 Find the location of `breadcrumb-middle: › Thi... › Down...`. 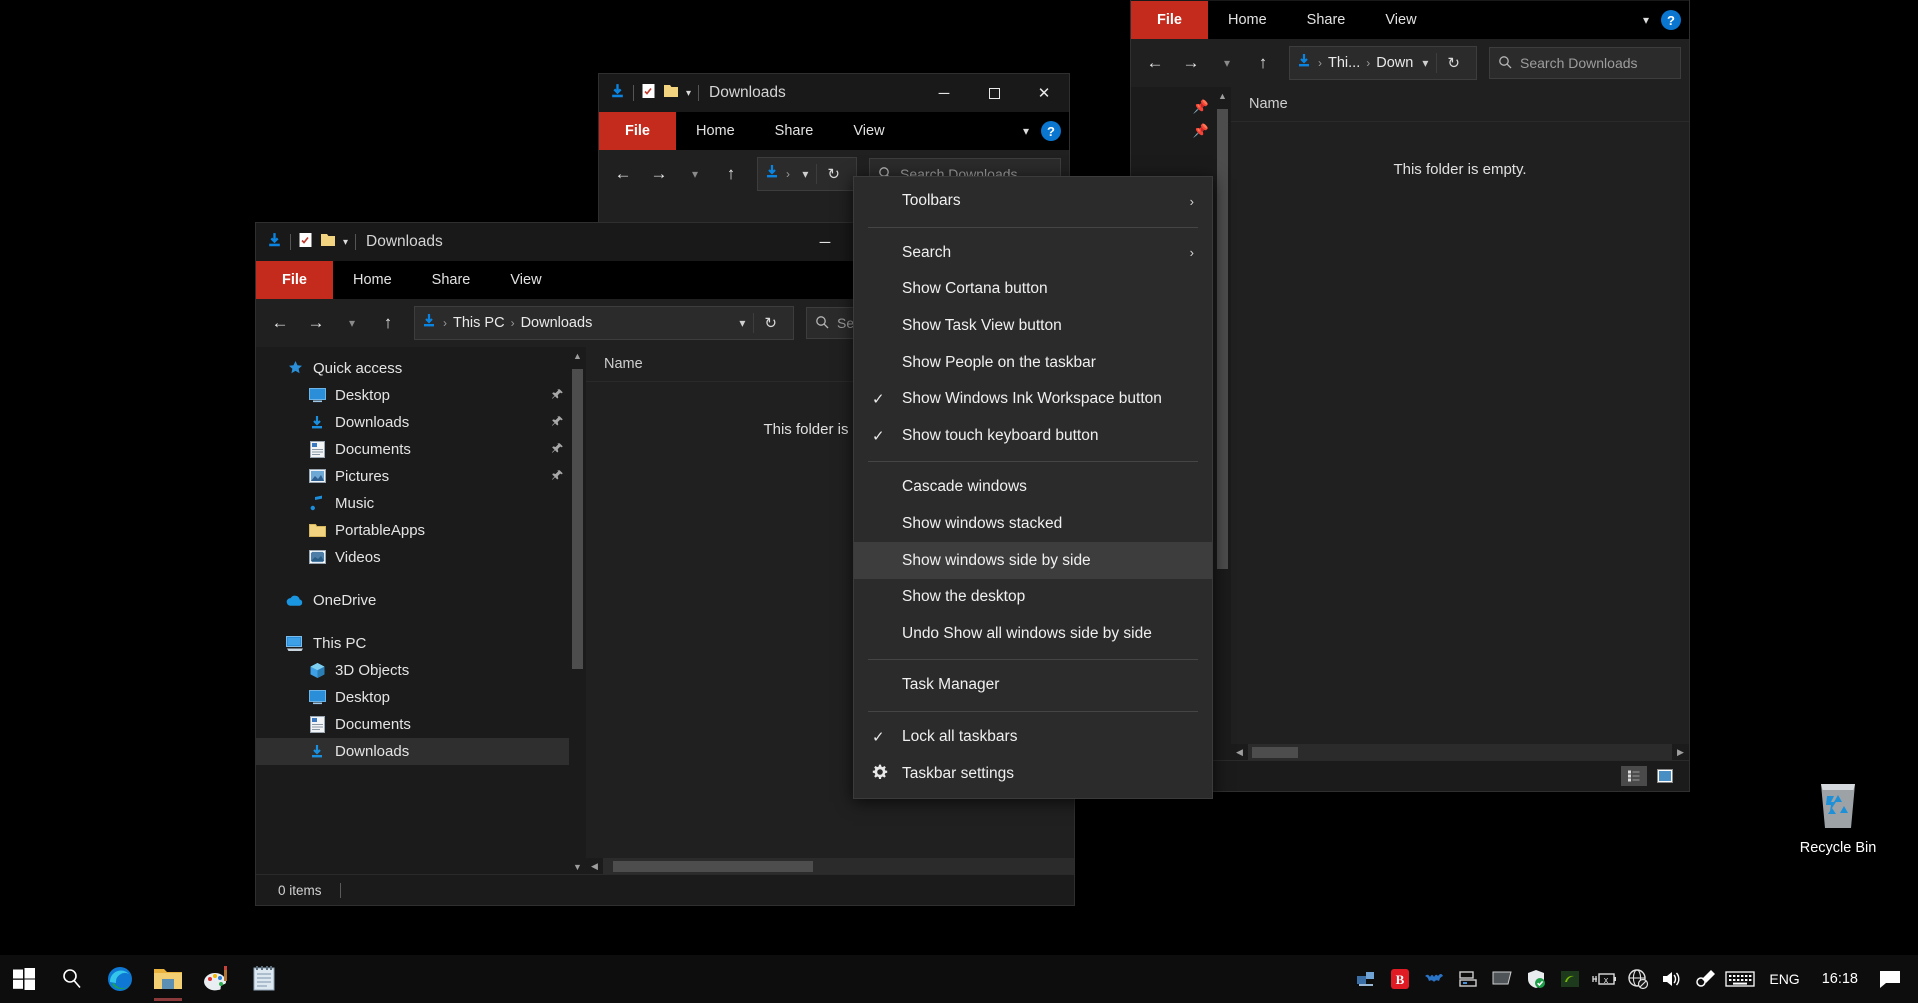

breadcrumb-middle: › Thi... › Down... is located at coordinates (779, 174).